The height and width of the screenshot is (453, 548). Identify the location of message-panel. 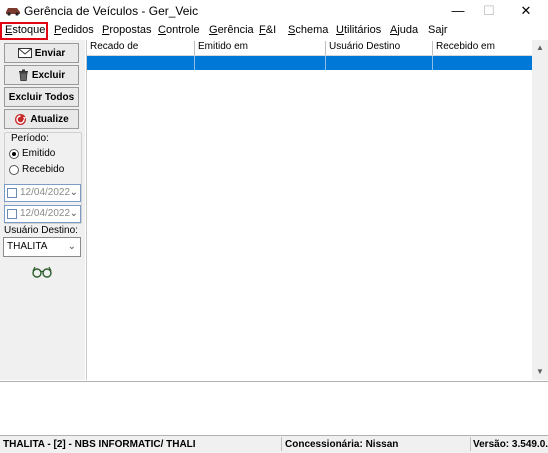
(274, 408).